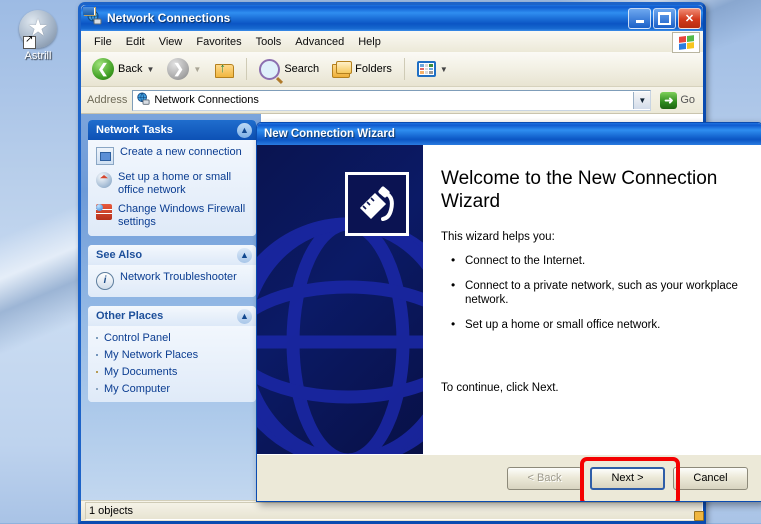 The width and height of the screenshot is (761, 524). I want to click on panel-title: Other Places, so click(130, 316).